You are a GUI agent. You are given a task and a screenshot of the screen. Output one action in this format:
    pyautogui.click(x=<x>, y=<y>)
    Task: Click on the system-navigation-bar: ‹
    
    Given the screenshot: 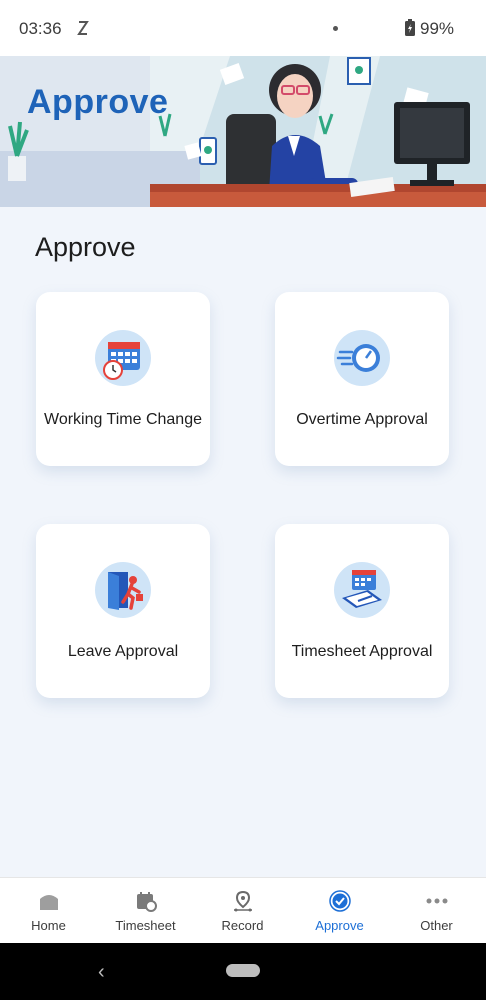 What is the action you would take?
    pyautogui.click(x=243, y=971)
    